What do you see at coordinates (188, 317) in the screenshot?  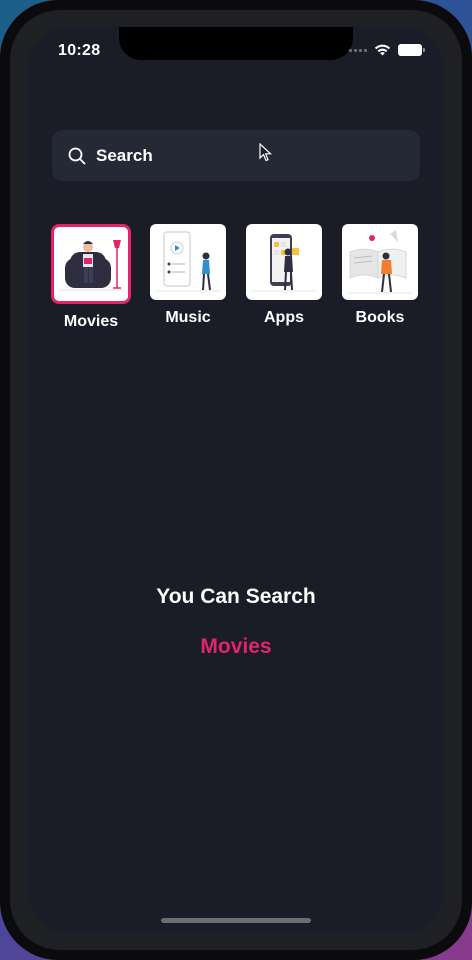 I see `category-label-music: Music` at bounding box center [188, 317].